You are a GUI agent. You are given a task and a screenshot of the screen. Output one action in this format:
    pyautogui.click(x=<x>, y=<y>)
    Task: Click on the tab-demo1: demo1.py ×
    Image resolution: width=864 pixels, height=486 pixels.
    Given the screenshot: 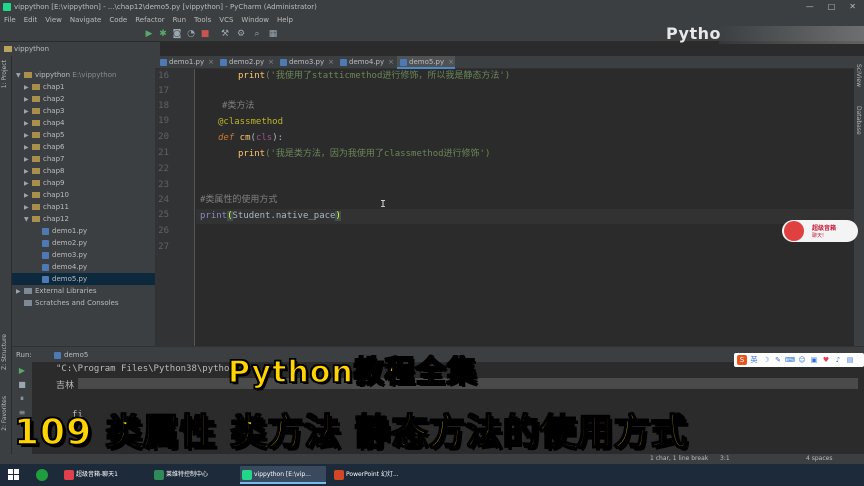 What is the action you would take?
    pyautogui.click(x=186, y=62)
    